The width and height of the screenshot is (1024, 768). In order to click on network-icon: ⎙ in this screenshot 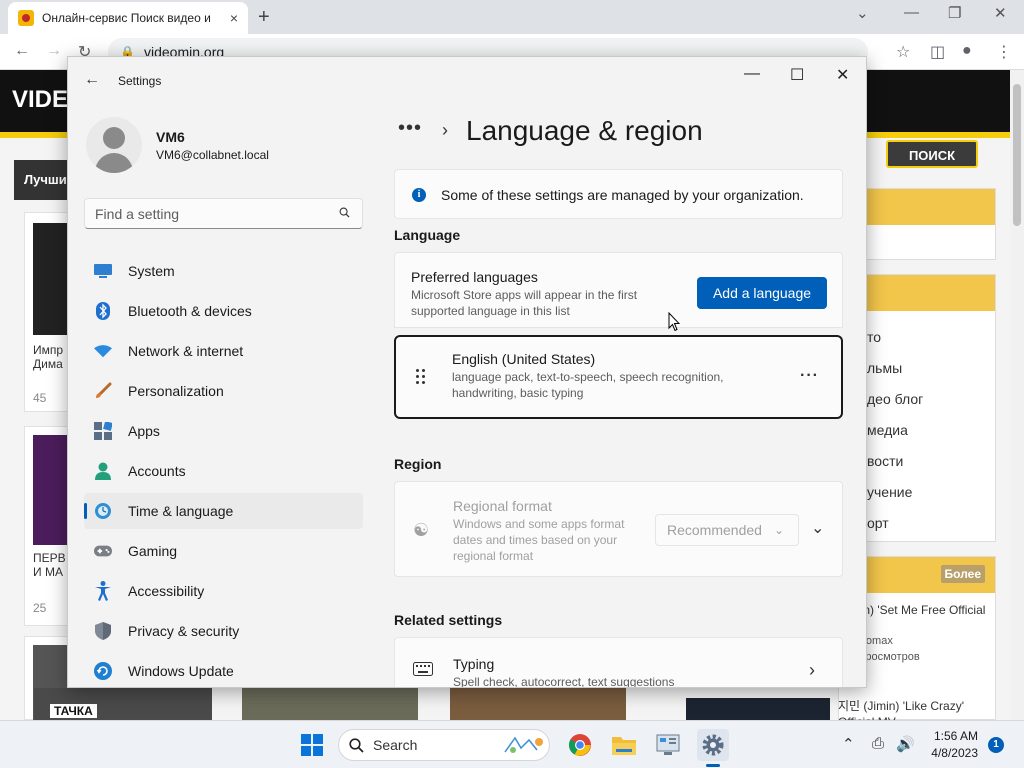, I will do `click(878, 743)`.